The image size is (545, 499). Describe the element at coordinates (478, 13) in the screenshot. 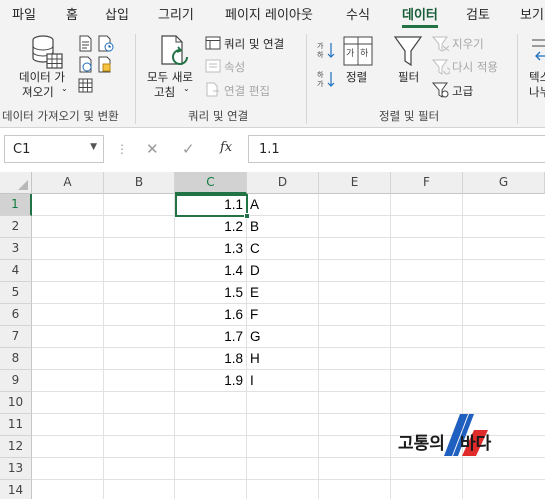

I see `tab-review: 검토` at that location.